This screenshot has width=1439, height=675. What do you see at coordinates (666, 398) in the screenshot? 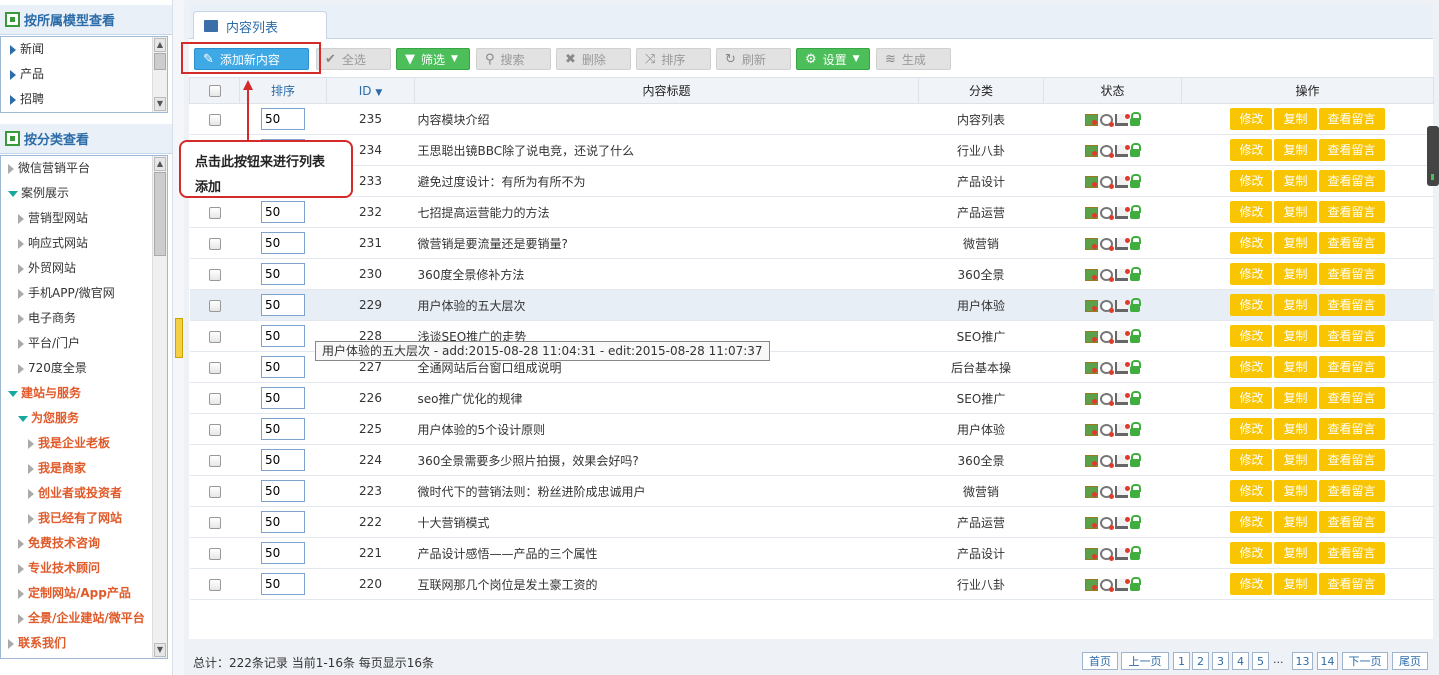
I see `row-title: seo推广优化的规律` at bounding box center [666, 398].